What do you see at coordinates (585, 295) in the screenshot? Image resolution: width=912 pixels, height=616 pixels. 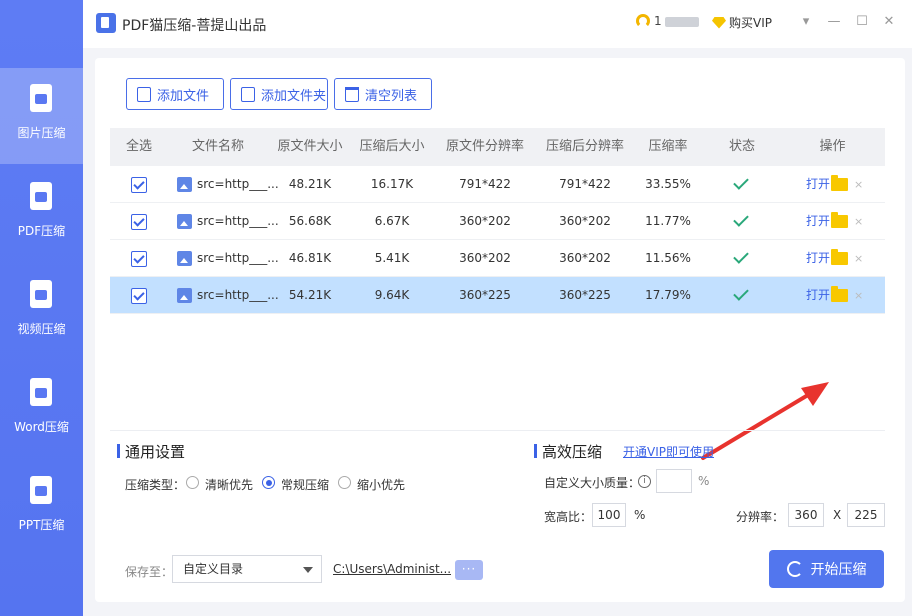 I see `comp-res: 360*225` at bounding box center [585, 295].